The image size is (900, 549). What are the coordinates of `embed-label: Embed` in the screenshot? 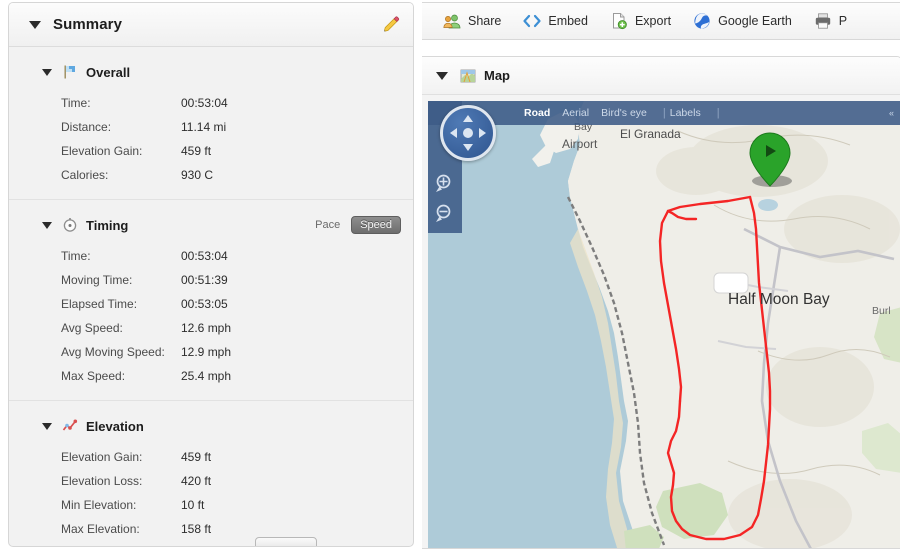 It's located at (568, 21).